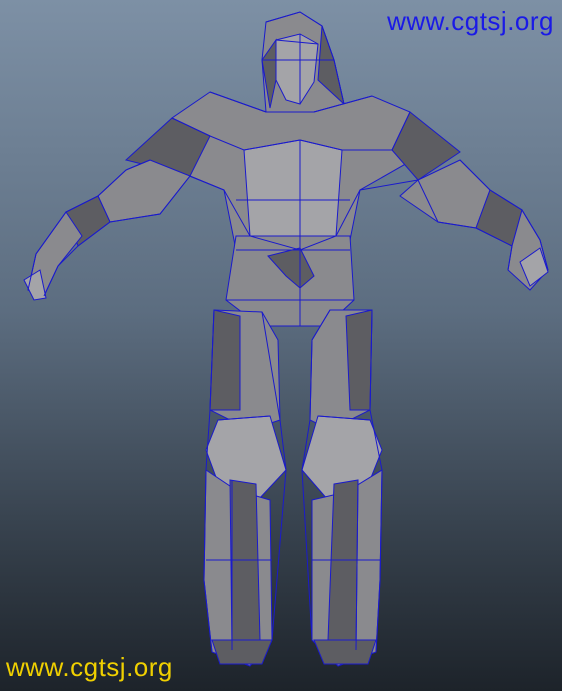 This screenshot has height=691, width=562. Describe the element at coordinates (107, 230) in the screenshot. I see `left-arm-mesh` at that location.